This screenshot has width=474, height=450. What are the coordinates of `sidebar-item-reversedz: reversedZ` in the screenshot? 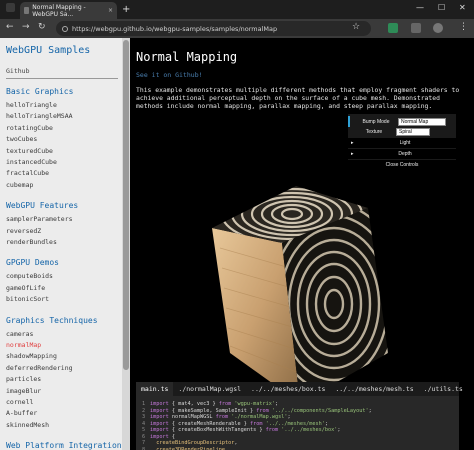 It's located at (23, 231).